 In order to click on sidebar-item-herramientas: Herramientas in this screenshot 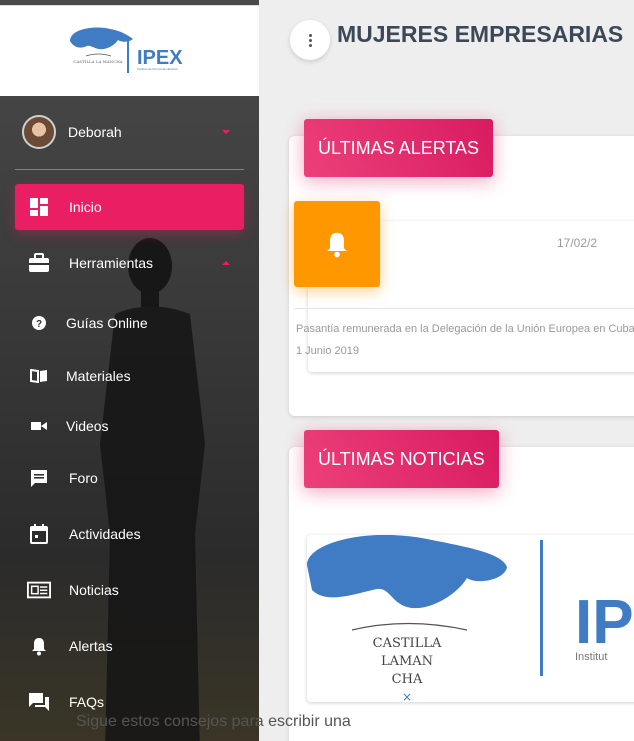, I will do `click(129, 263)`.